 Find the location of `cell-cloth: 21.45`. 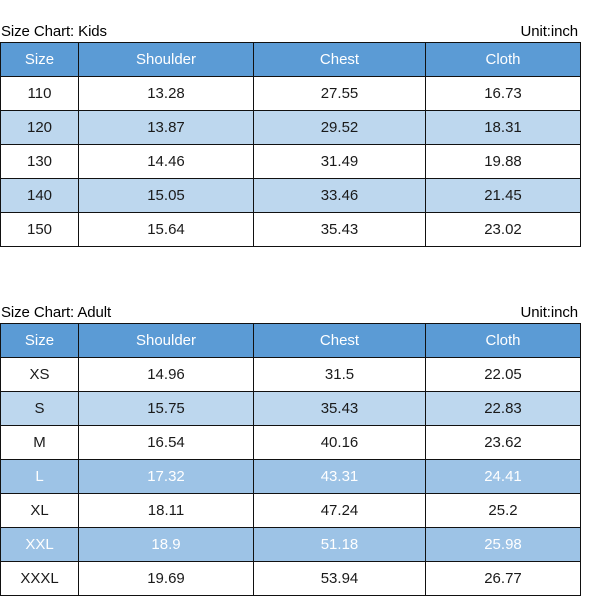

cell-cloth: 21.45 is located at coordinates (503, 195).